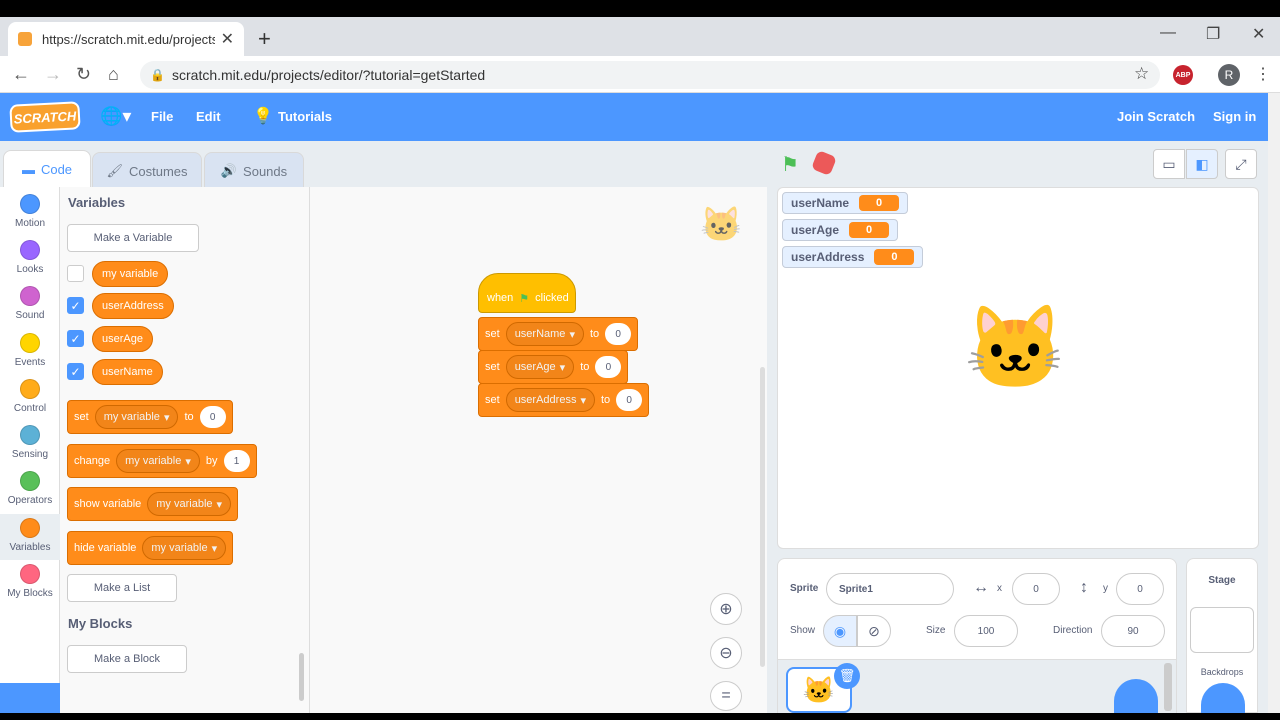 This screenshot has height=720, width=1280. What do you see at coordinates (1183, 75) in the screenshot?
I see `adblock-icon: ABP` at bounding box center [1183, 75].